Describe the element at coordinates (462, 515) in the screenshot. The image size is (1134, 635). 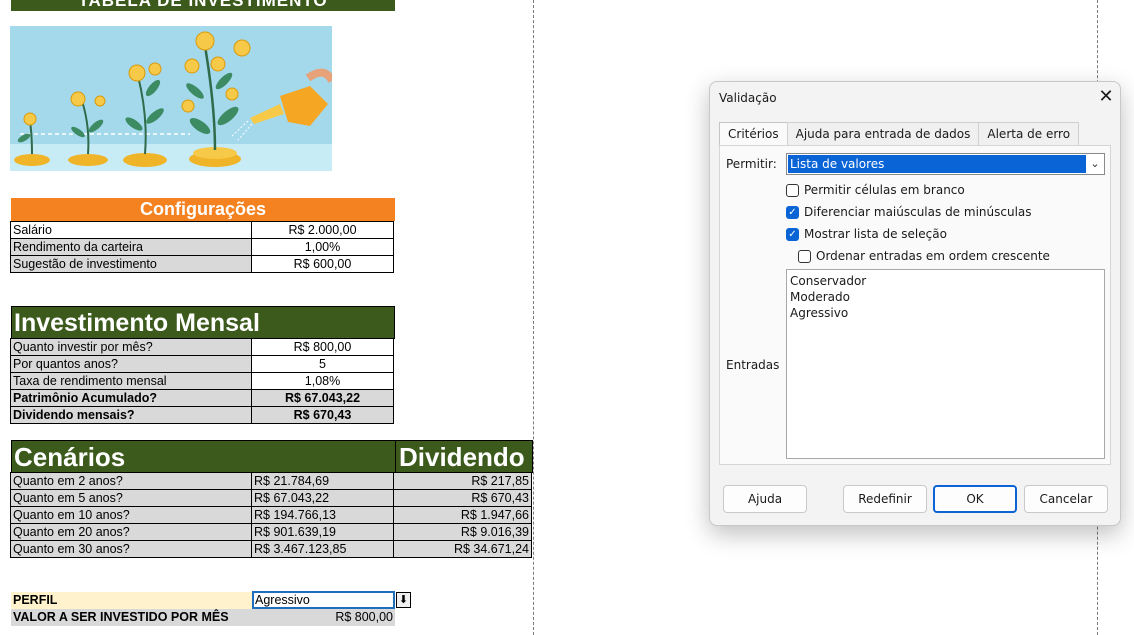
I see `row-dividend: R$ 1.947,66` at that location.